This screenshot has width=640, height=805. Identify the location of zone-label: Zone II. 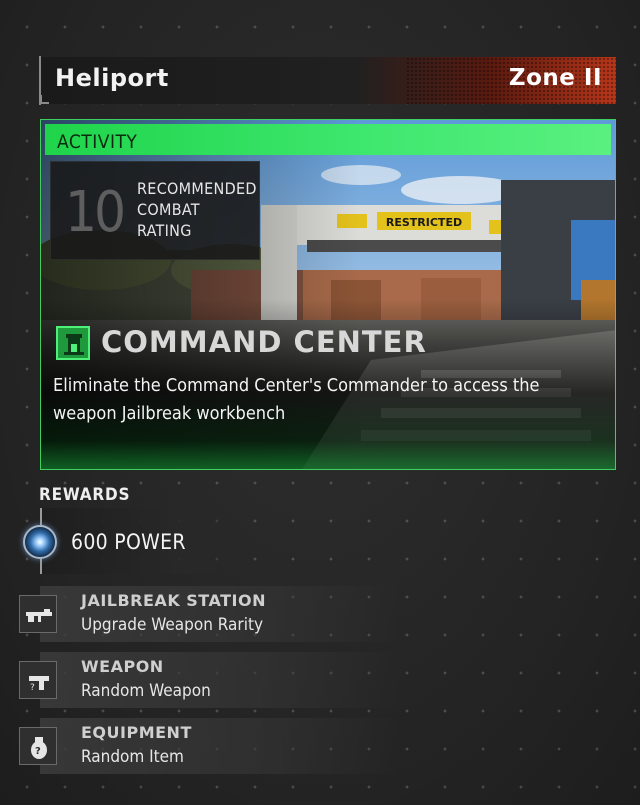
(555, 78).